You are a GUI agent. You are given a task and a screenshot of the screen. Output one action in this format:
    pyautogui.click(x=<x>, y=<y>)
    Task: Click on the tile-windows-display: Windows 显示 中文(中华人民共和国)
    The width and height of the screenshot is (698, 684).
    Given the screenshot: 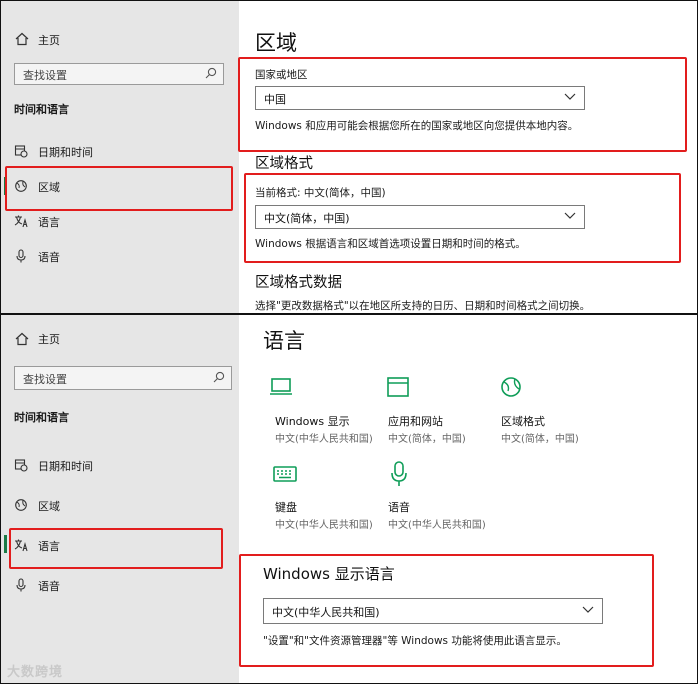 What is the action you would take?
    pyautogui.click(x=321, y=410)
    